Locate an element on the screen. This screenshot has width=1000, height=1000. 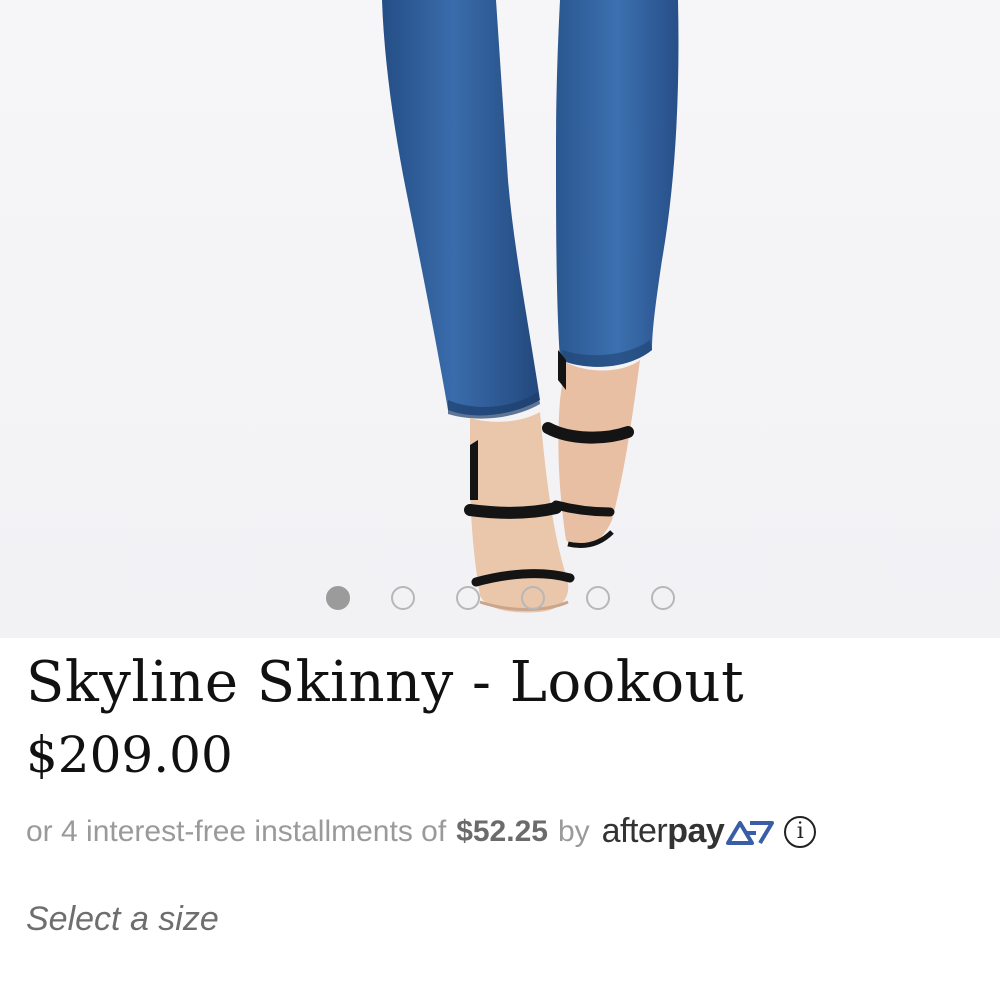
product-price: $209.00 is located at coordinates (129, 755).